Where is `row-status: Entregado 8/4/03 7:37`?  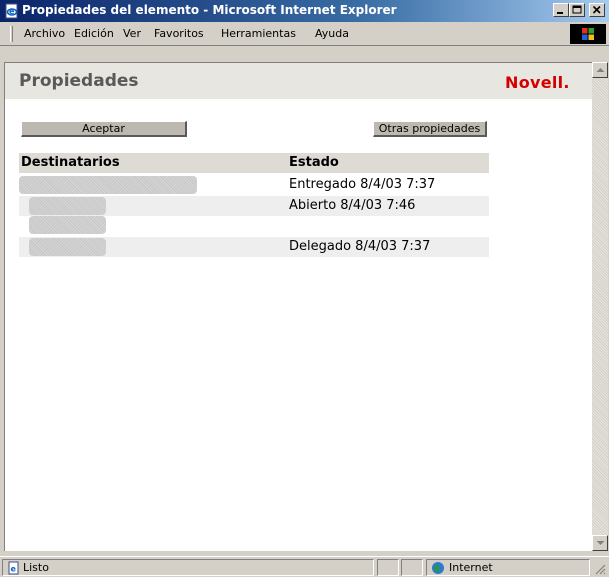
row-status: Entregado 8/4/03 7:37 is located at coordinates (362, 184).